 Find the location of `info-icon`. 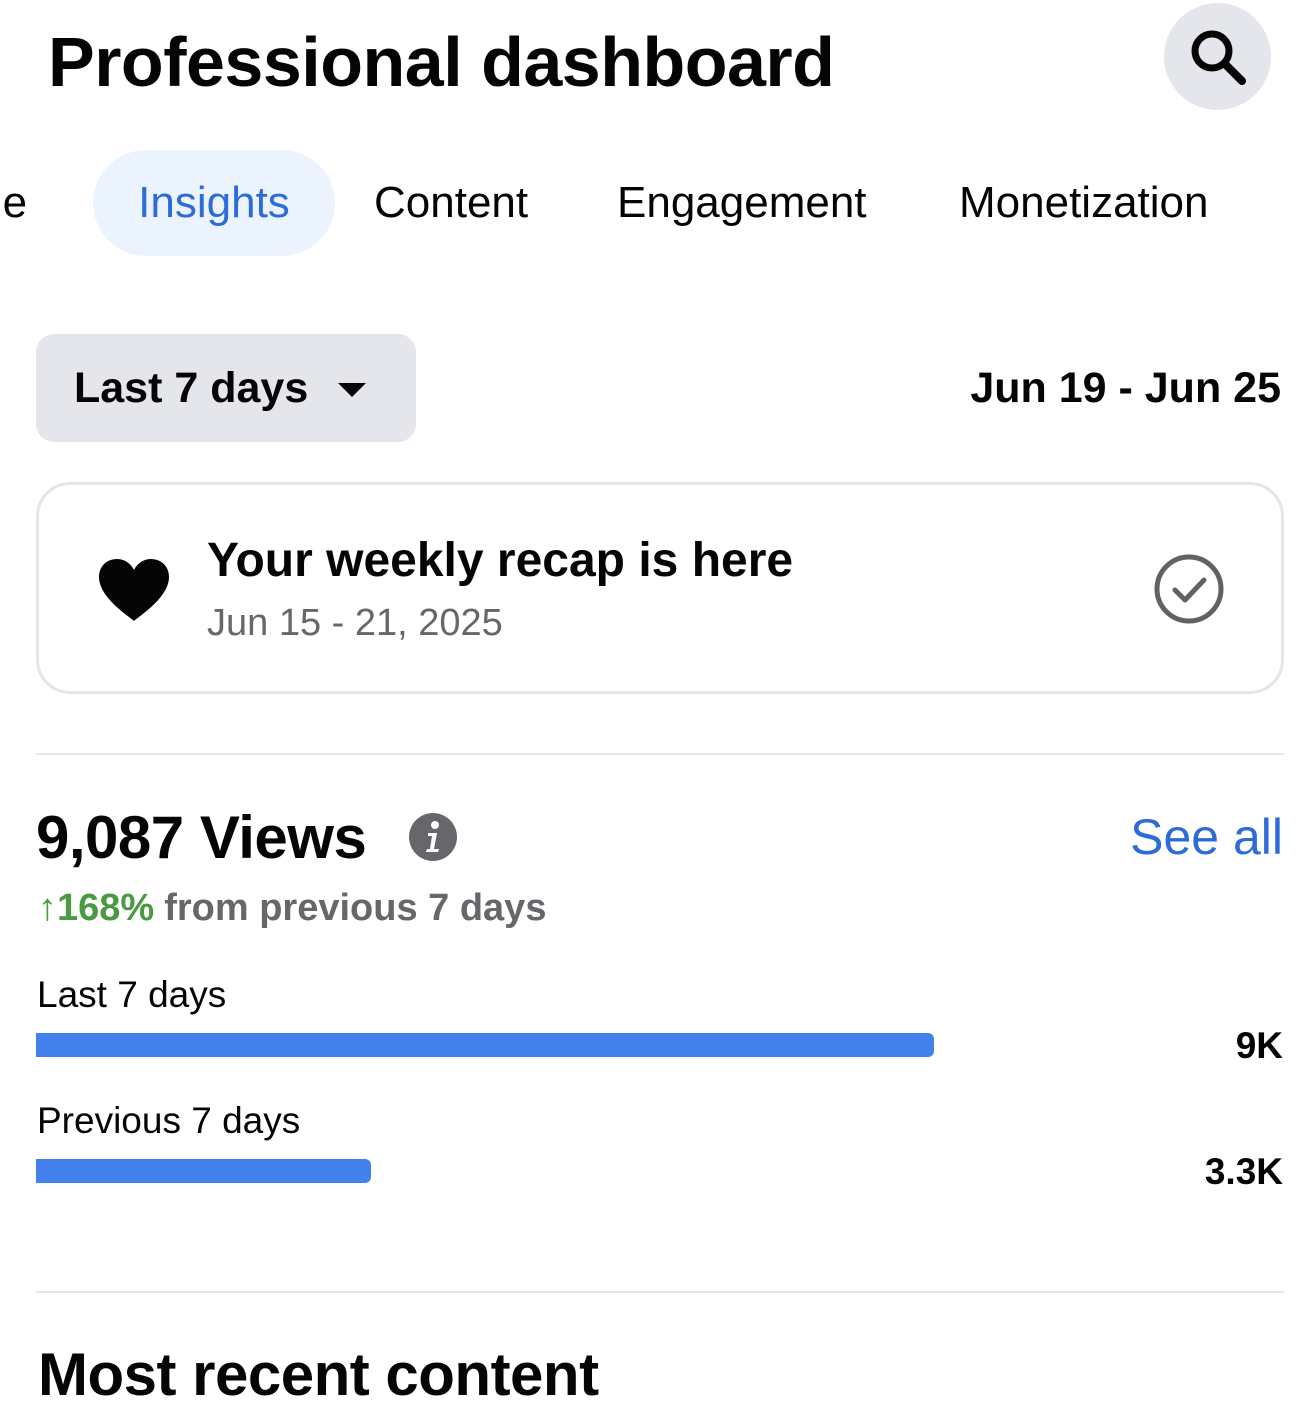

info-icon is located at coordinates (433, 837).